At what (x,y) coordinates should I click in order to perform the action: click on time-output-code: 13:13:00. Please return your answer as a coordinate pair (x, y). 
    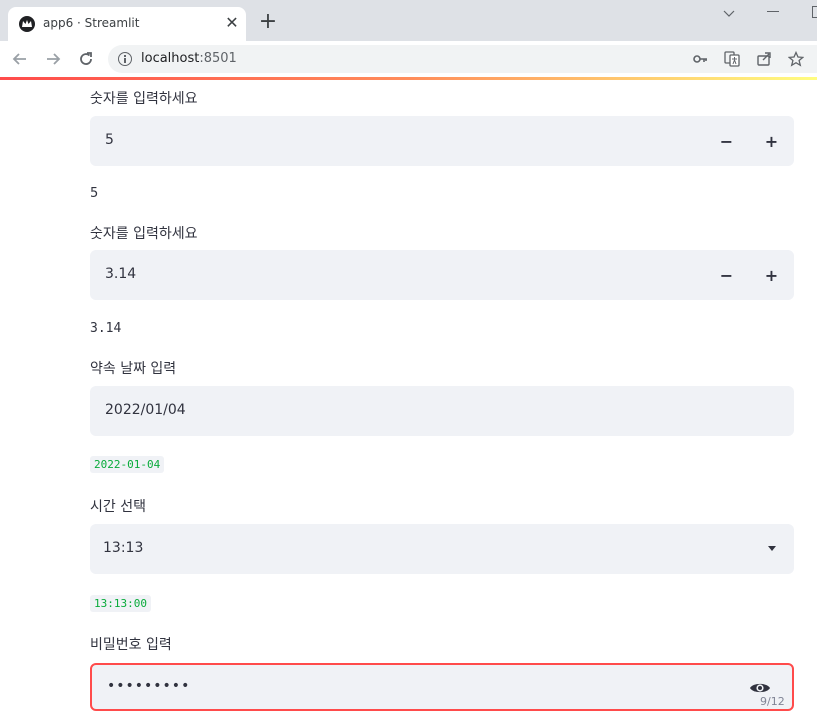
    Looking at the image, I should click on (120, 603).